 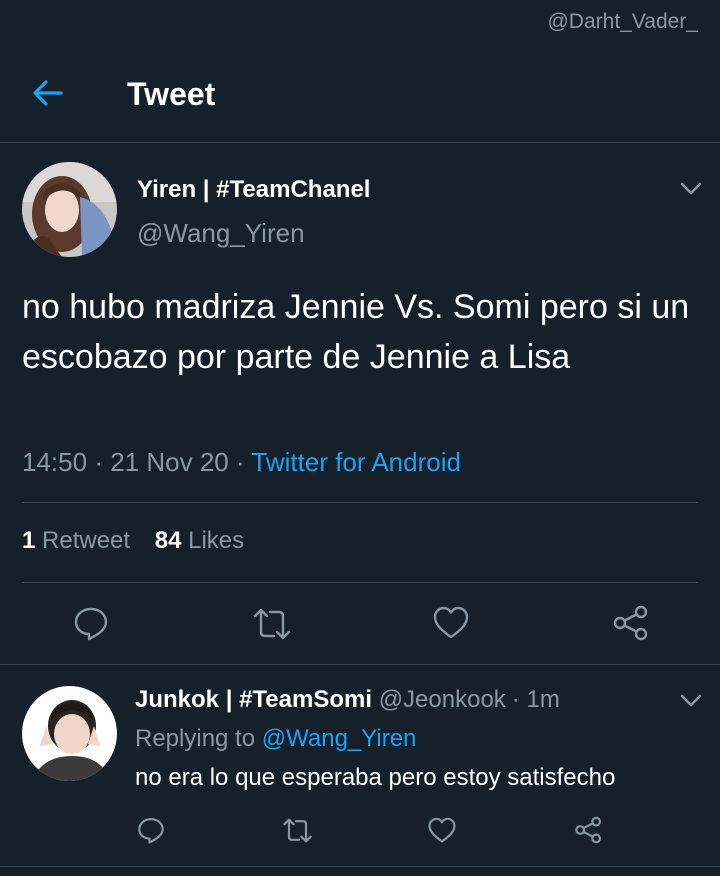 What do you see at coordinates (622, 21) in the screenshot?
I see `watermark-handle: @Darht_Vader_` at bounding box center [622, 21].